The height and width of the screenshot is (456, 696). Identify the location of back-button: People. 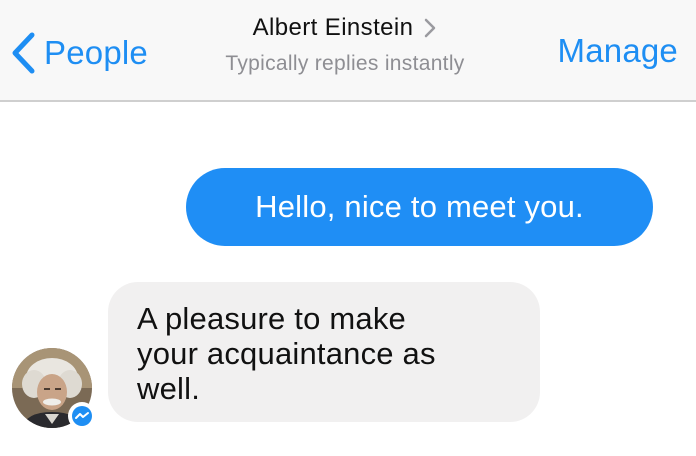
(79, 53).